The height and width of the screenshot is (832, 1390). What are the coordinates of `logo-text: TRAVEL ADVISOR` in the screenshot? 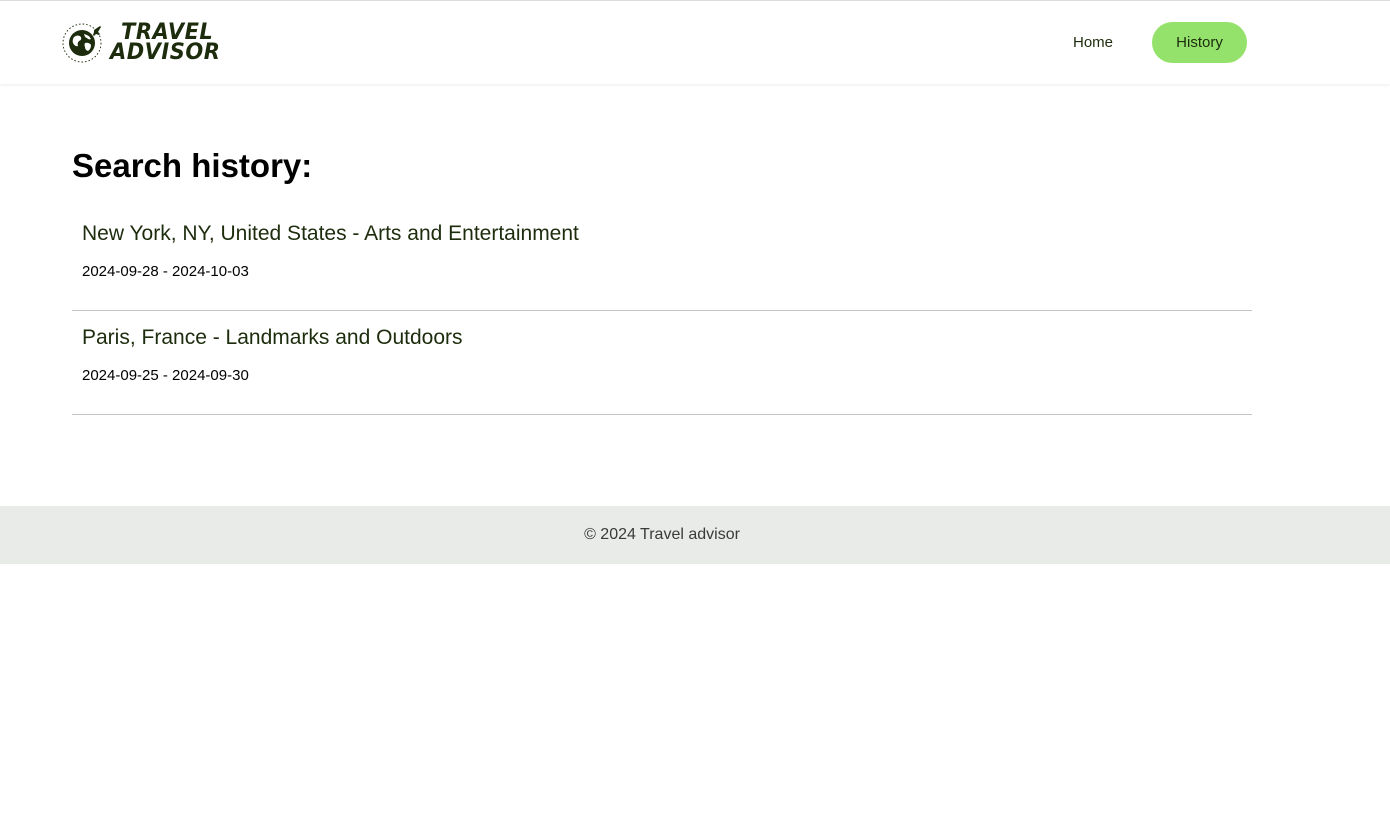 It's located at (165, 42).